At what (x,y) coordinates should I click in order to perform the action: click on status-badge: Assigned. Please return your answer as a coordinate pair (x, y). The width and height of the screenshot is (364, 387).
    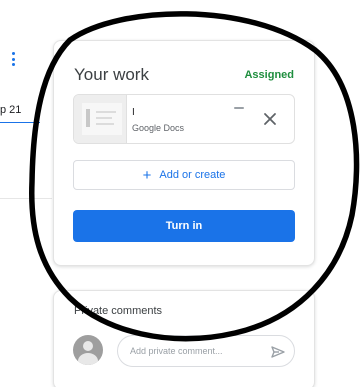
    Looking at the image, I should click on (269, 75).